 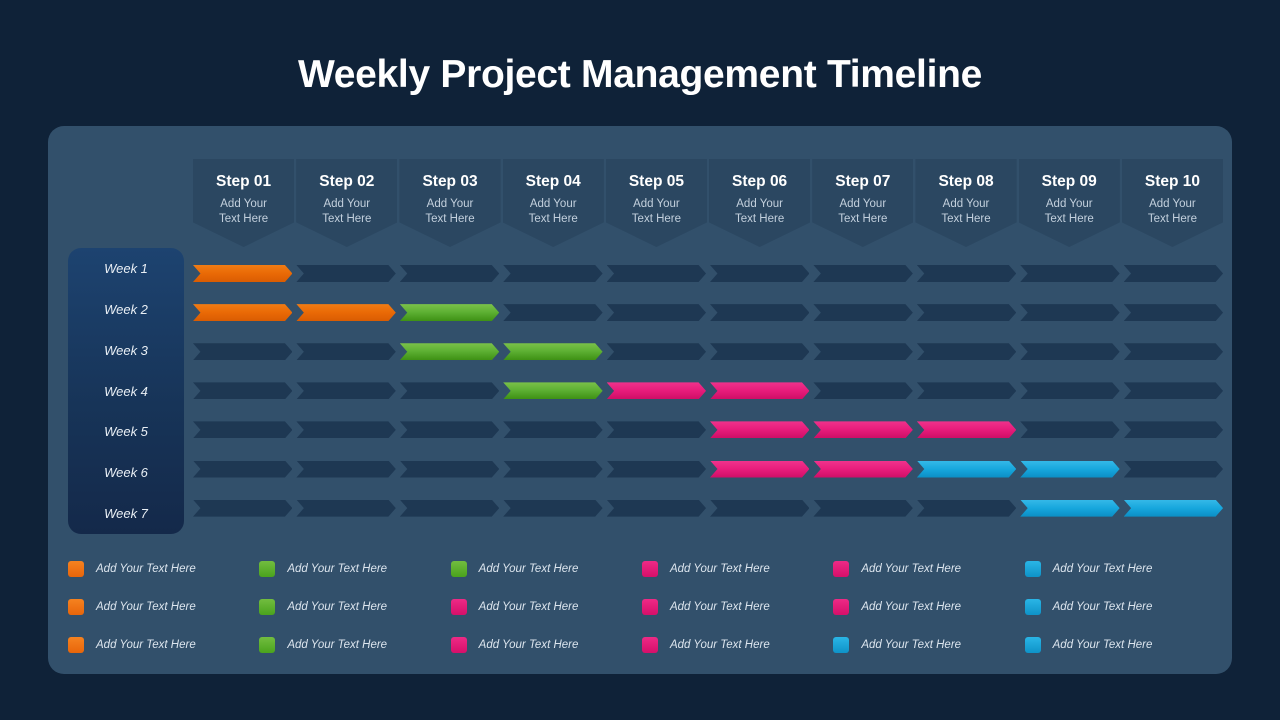 I want to click on step-card-05: Step 05 Add Your Text Here, so click(x=656, y=203).